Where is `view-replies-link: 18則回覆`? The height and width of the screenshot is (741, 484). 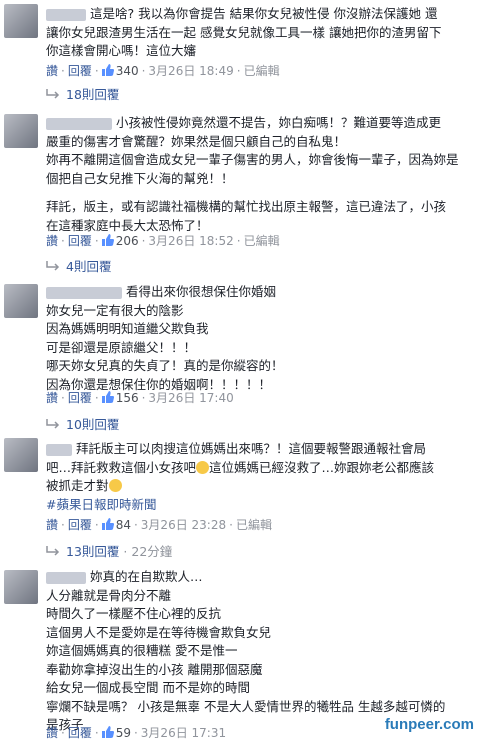 view-replies-link: 18則回覆 is located at coordinates (82, 93).